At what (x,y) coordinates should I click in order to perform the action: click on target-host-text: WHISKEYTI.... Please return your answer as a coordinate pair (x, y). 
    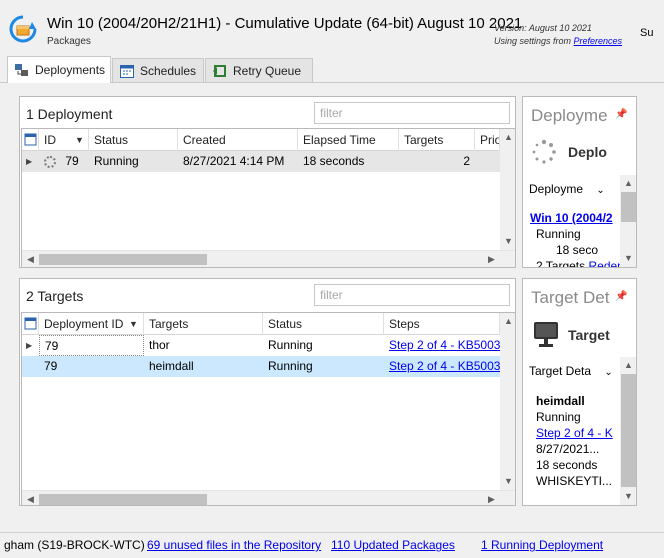
    Looking at the image, I should click on (574, 481).